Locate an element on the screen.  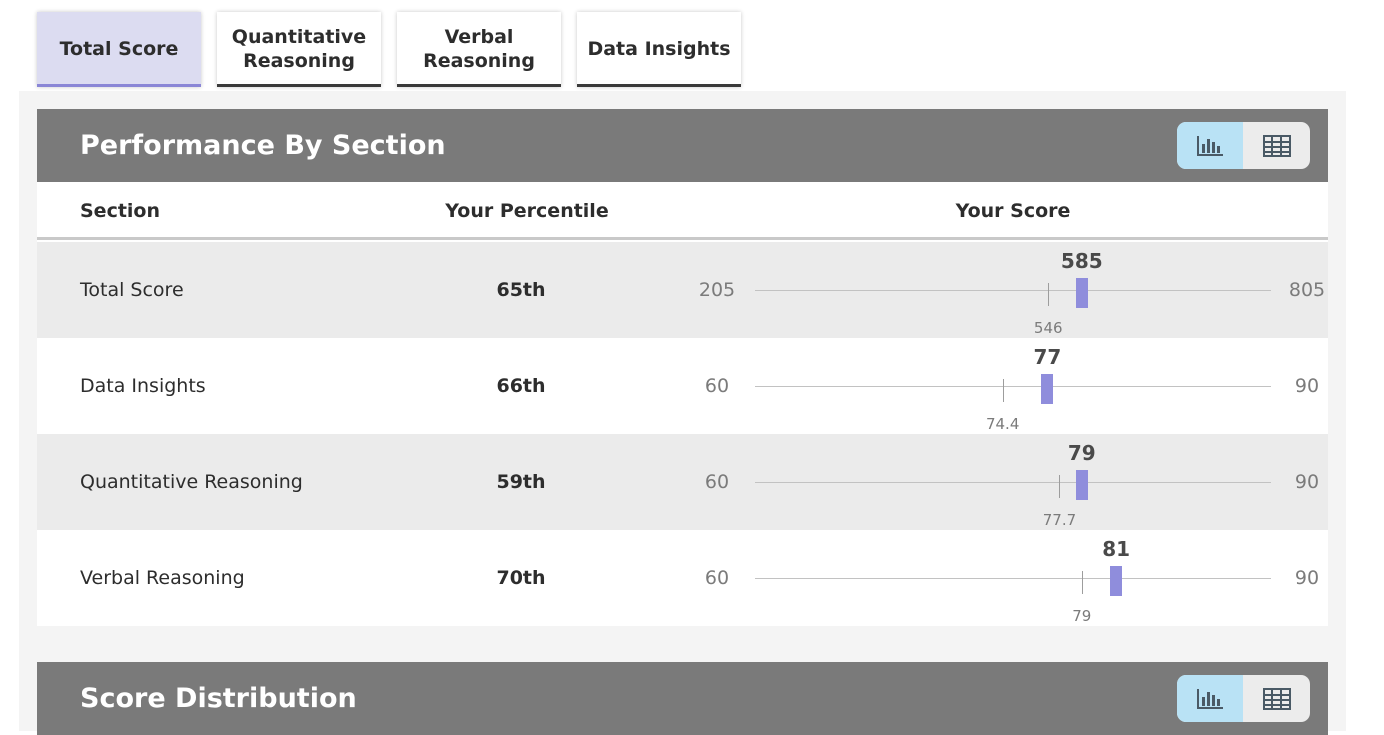
scale-min: 205 is located at coordinates (717, 290).